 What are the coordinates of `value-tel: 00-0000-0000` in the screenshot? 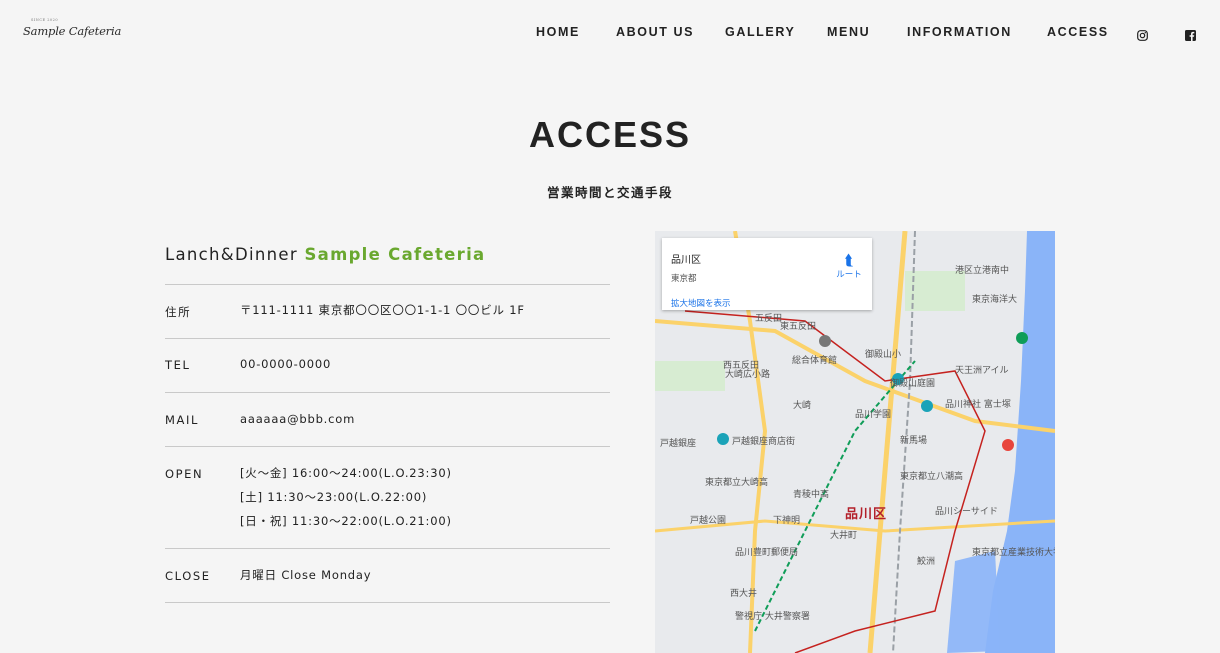 It's located at (286, 364).